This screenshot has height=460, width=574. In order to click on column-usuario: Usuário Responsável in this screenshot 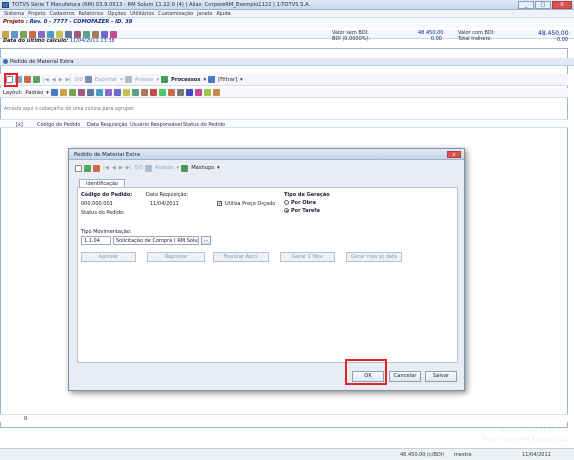, I will do `click(156, 125)`.